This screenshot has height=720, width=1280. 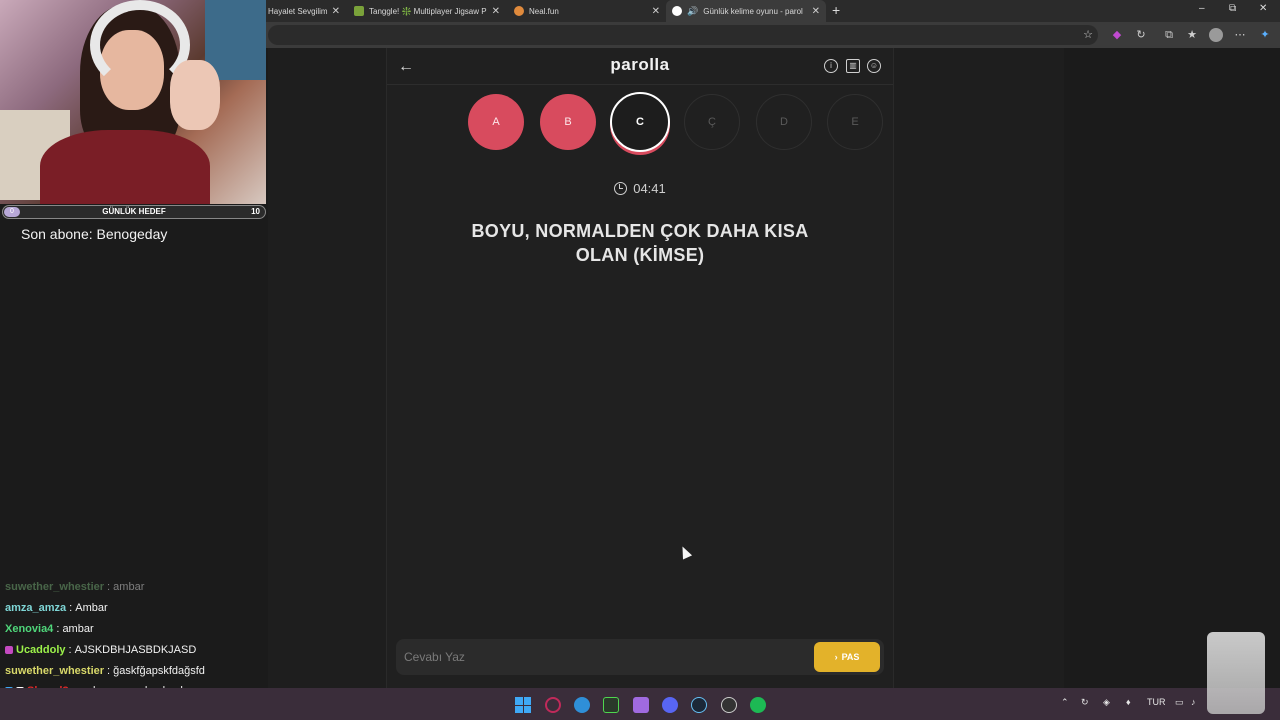 I want to click on keyboard-language: TUR, so click(x=1156, y=702).